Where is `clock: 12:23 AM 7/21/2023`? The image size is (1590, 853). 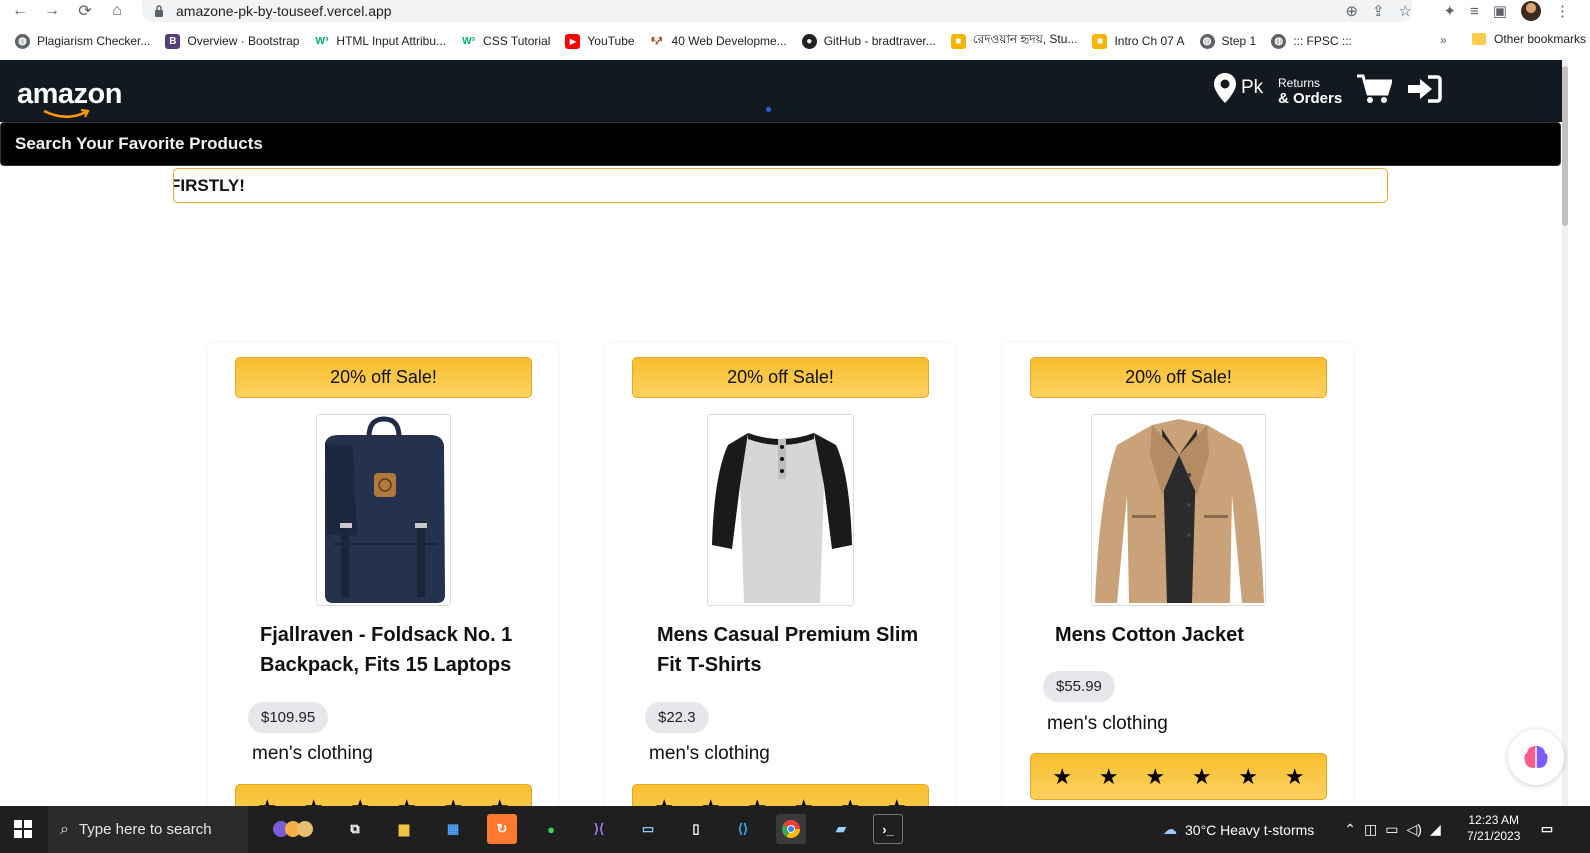 clock: 12:23 AM 7/21/2023 is located at coordinates (1493, 828).